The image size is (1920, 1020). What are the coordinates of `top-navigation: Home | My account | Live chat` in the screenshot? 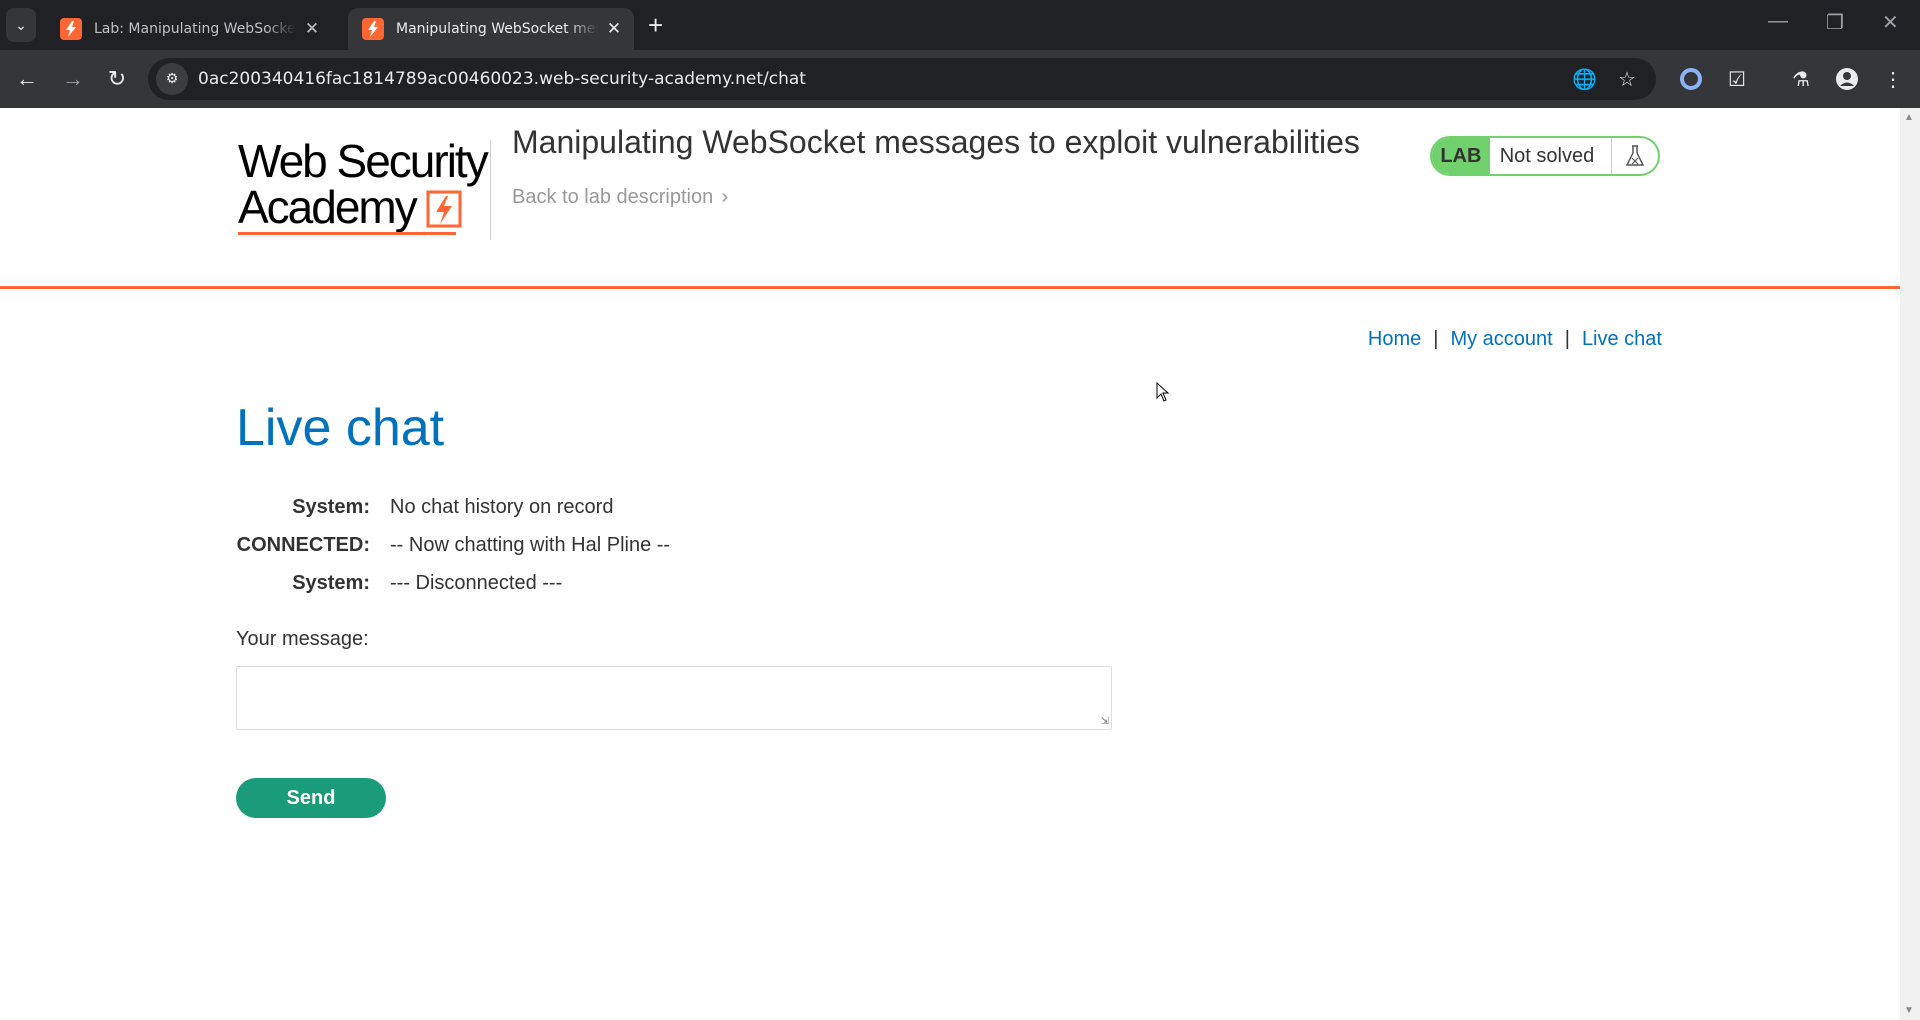 It's located at (1515, 339).